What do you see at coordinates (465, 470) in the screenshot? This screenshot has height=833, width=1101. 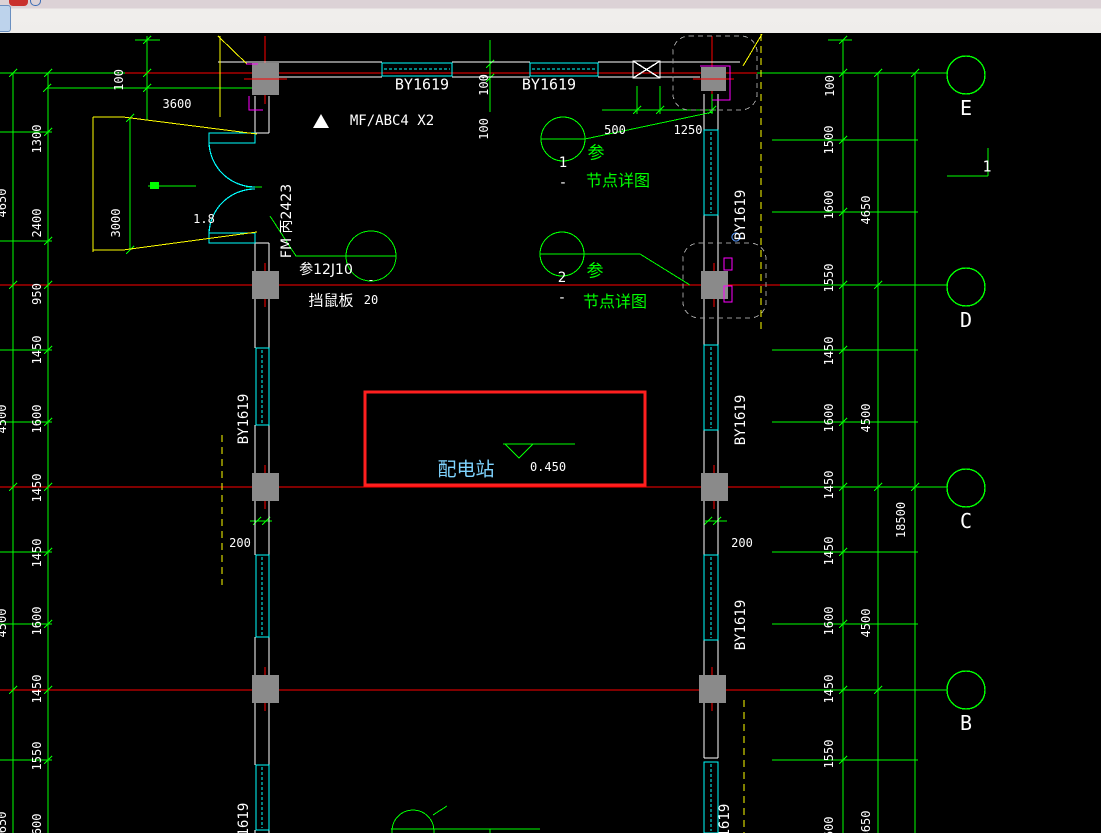 I see `room-name: 配电站` at bounding box center [465, 470].